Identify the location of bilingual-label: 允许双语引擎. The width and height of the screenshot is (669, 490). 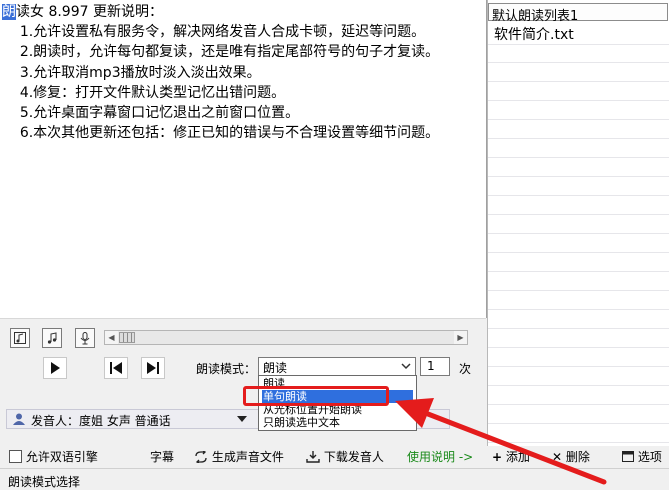
(61, 457).